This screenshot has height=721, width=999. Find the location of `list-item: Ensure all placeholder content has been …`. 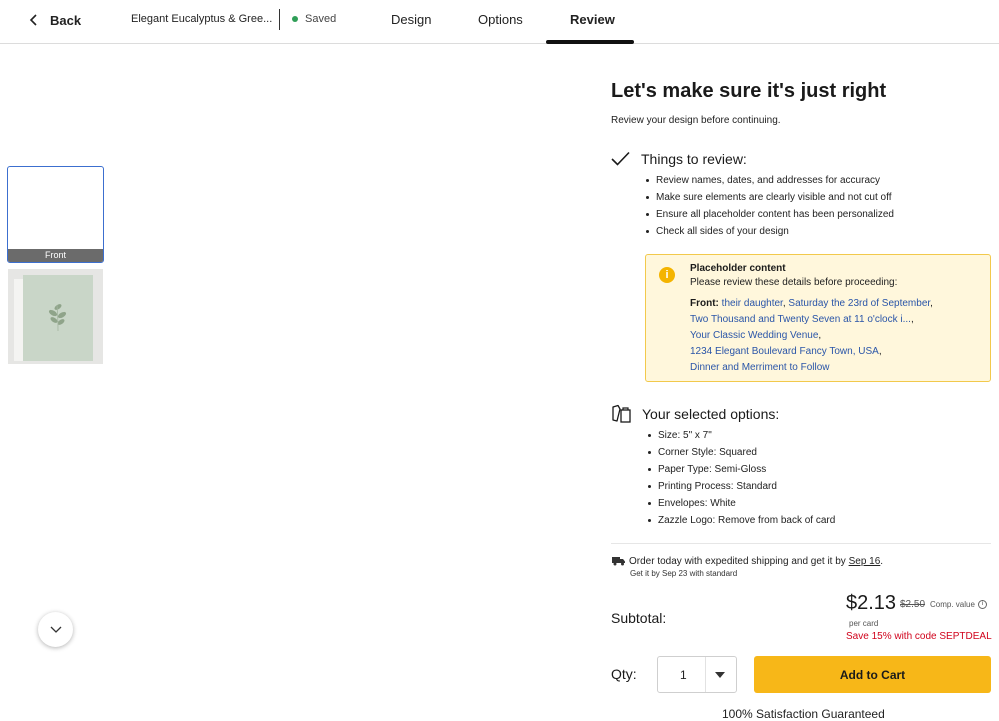

list-item: Ensure all placeholder content has been … is located at coordinates (769, 214).